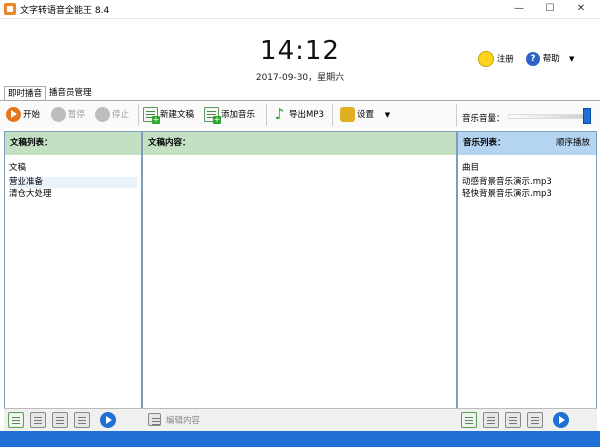  Describe the element at coordinates (108, 420) in the screenshot. I see `play-doc-icon` at that location.